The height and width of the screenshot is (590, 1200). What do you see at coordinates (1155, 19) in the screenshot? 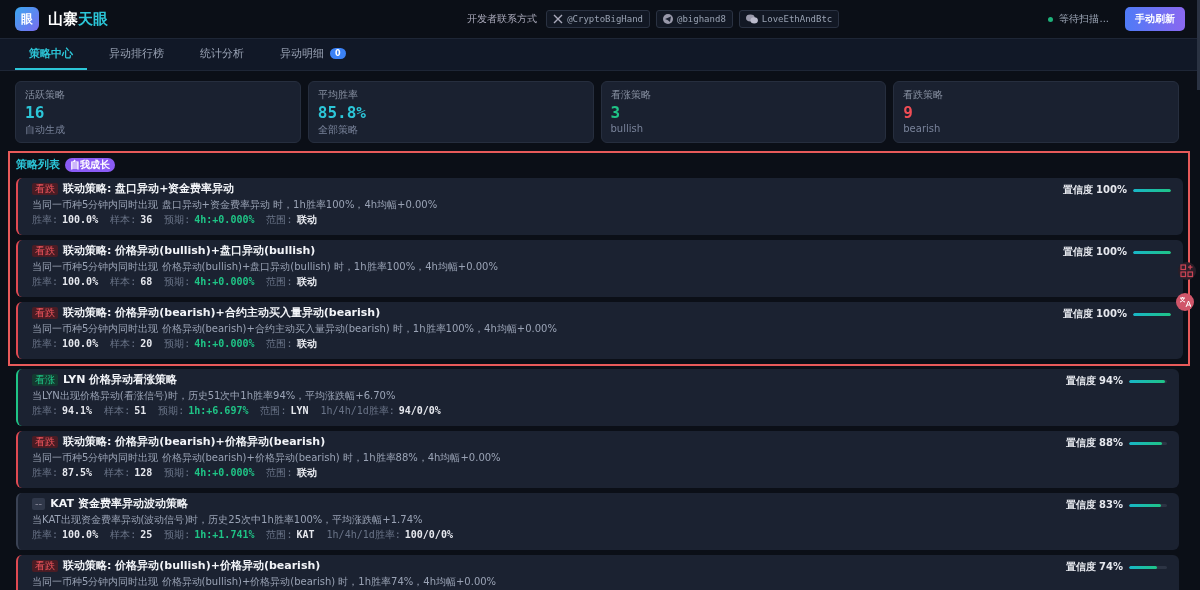
I see `refresh-button: 手动刷新` at bounding box center [1155, 19].